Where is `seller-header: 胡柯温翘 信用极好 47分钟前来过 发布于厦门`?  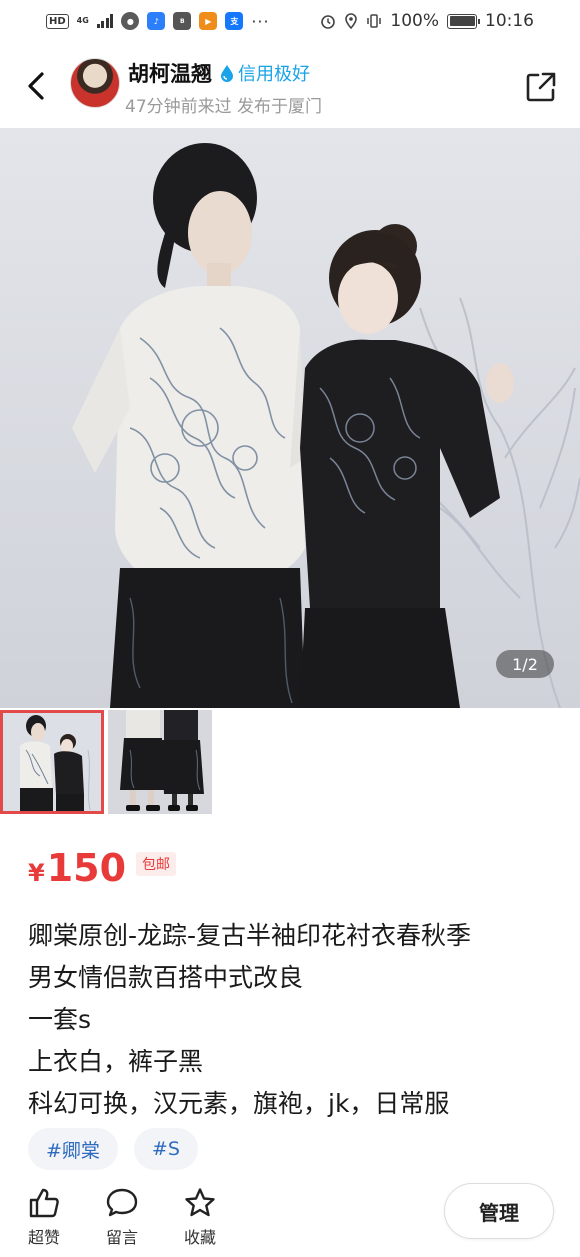 seller-header: 胡柯温翘 信用极好 47分钟前来过 发布于厦门 is located at coordinates (290, 88).